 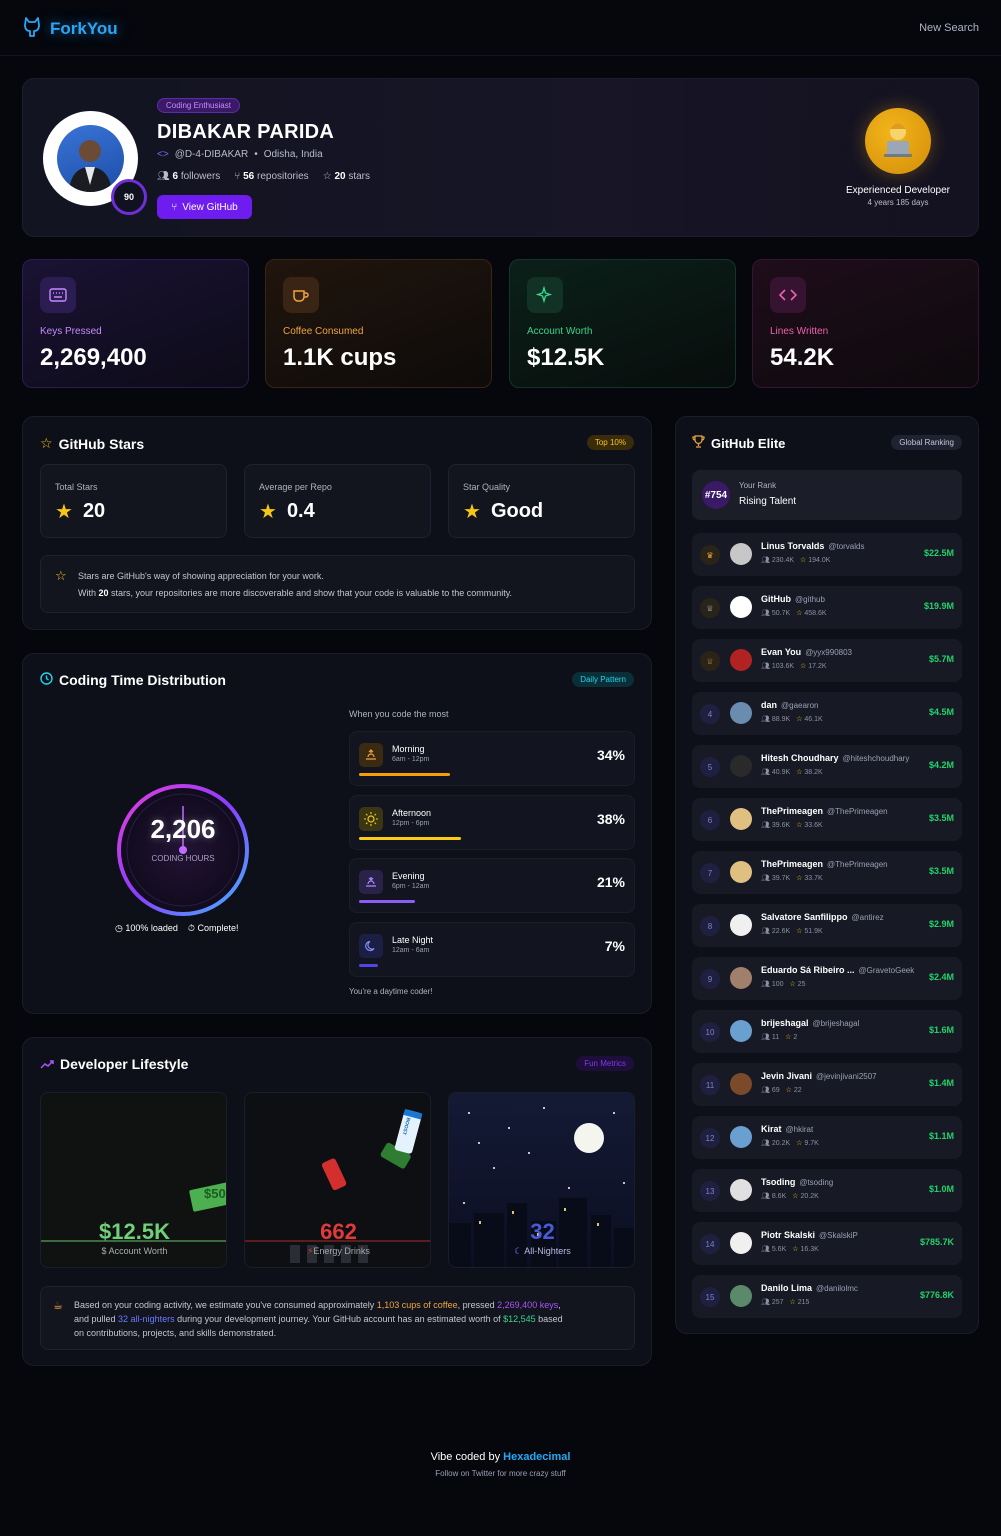 I want to click on time-range: 12pm - 6pm, so click(x=411, y=823).